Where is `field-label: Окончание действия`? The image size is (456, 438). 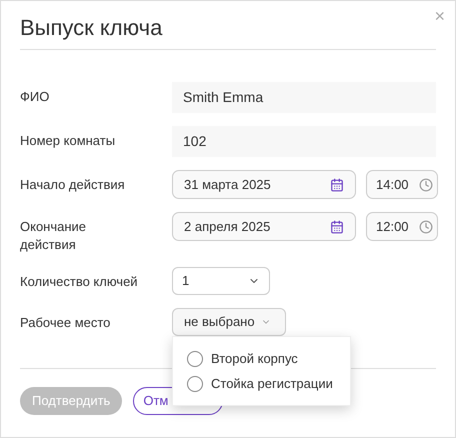
field-label: Окончание действия is located at coordinates (54, 236).